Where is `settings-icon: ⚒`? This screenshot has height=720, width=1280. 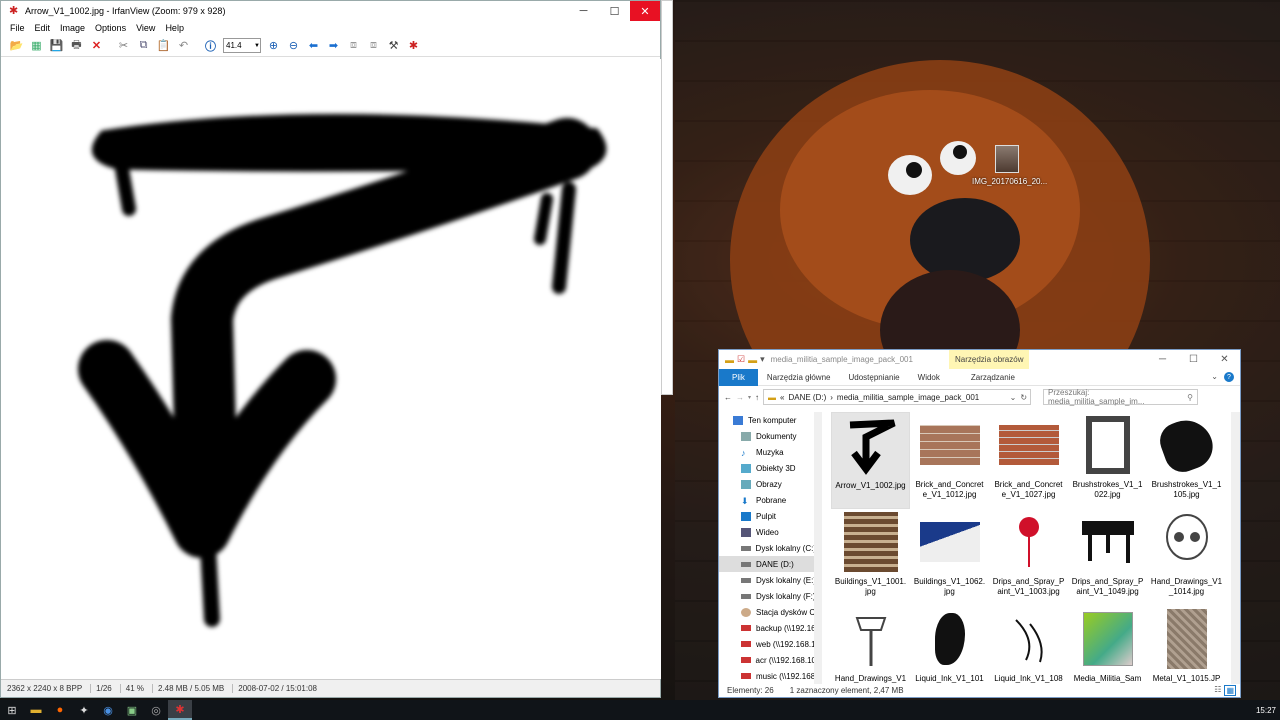 settings-icon: ⚒ is located at coordinates (393, 46).